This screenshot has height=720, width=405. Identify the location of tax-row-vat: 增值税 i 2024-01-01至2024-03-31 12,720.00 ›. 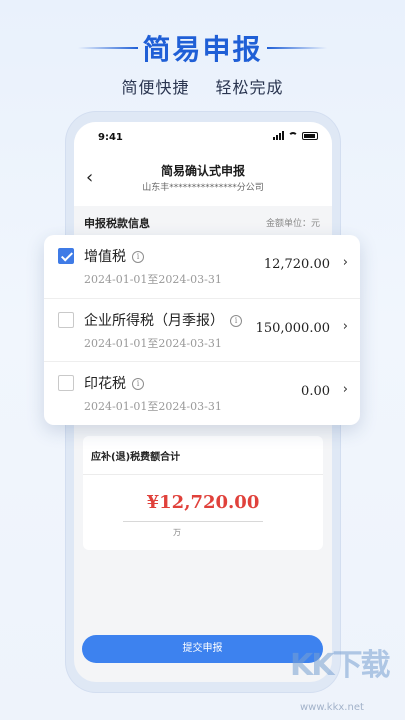
(202, 266).